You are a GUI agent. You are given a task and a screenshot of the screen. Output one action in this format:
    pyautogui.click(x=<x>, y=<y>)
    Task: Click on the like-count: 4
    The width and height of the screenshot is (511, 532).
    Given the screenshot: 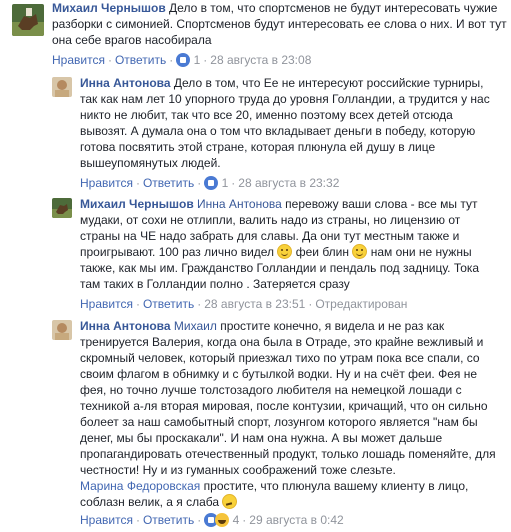 What is the action you would take?
    pyautogui.click(x=236, y=520)
    